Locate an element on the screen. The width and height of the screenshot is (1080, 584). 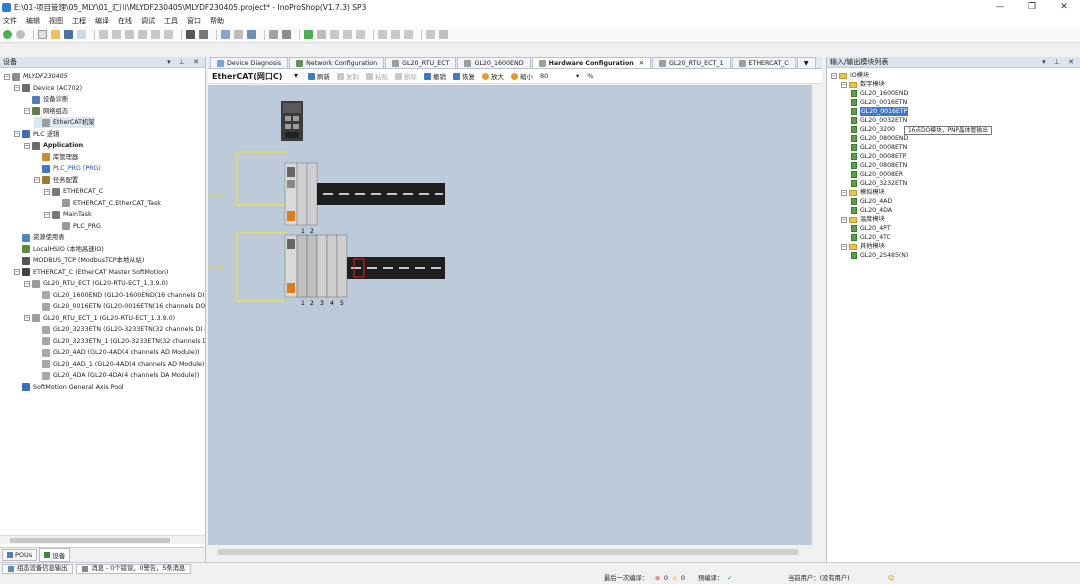
device-tree-item: PLC_PRG is located at coordinates (77, 226).